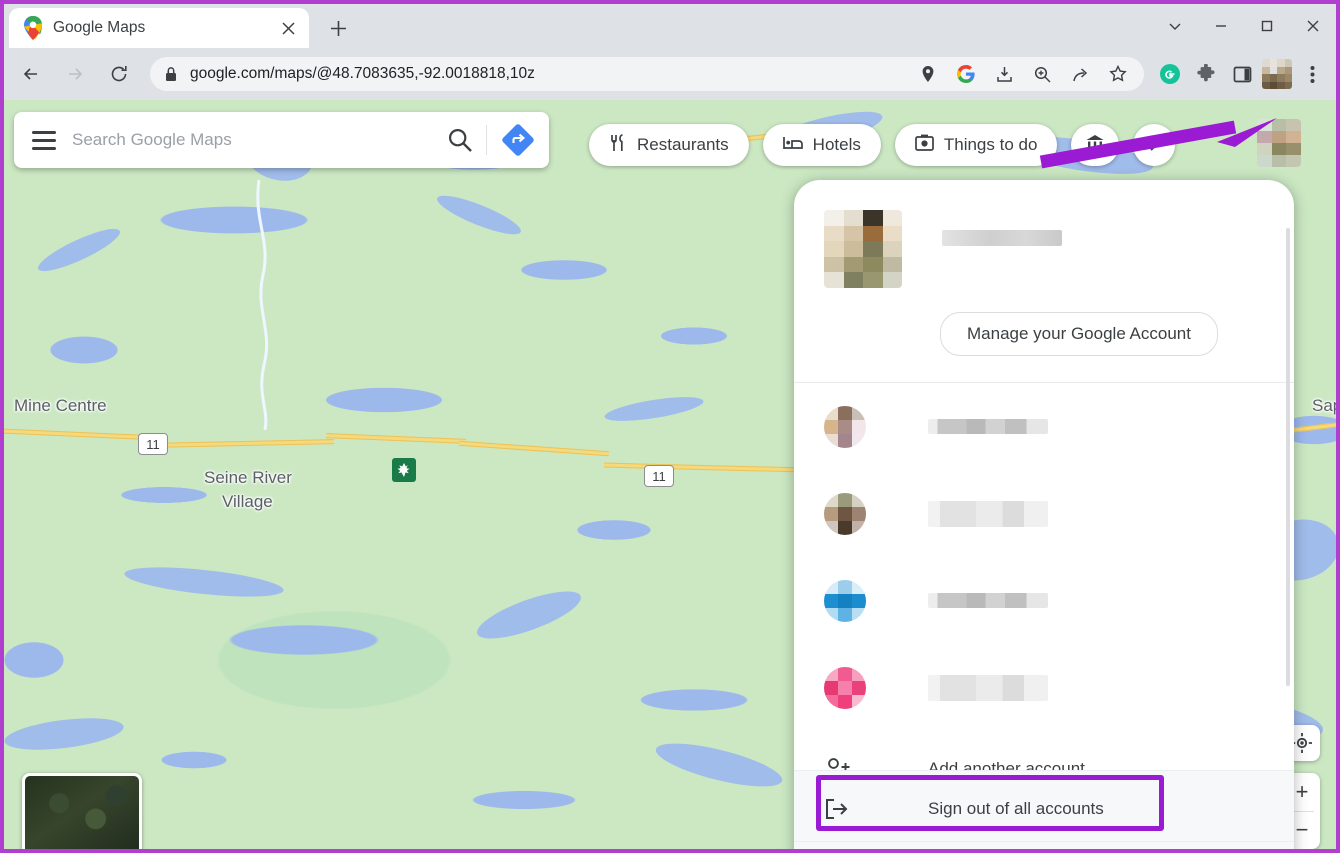 This screenshot has height=853, width=1340. What do you see at coordinates (1006, 764) in the screenshot?
I see `add-another-account-label: Add another account` at bounding box center [1006, 764].